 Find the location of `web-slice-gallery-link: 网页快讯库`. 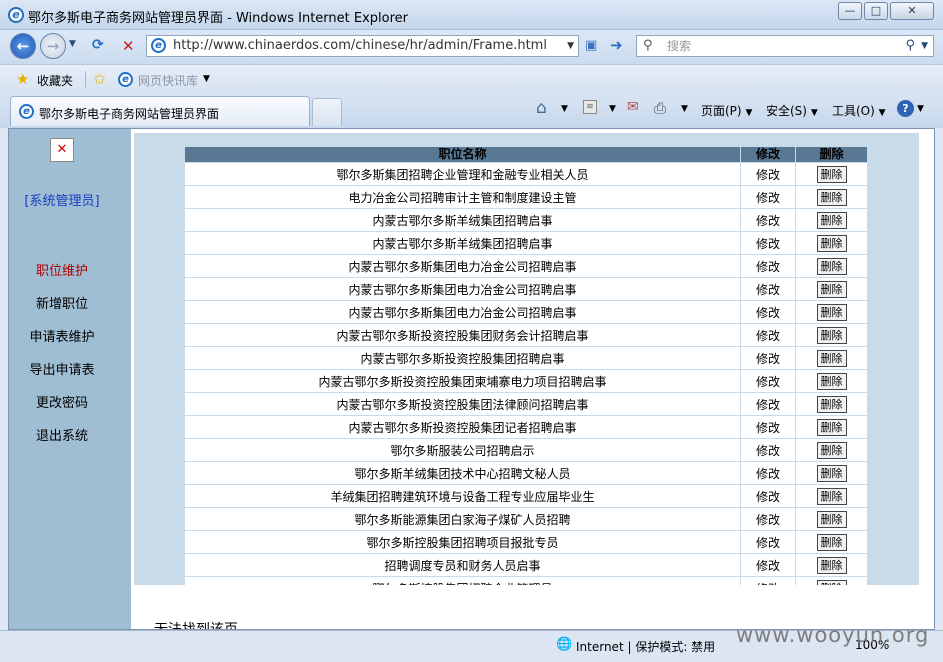

web-slice-gallery-link: 网页快讯库 is located at coordinates (168, 80).